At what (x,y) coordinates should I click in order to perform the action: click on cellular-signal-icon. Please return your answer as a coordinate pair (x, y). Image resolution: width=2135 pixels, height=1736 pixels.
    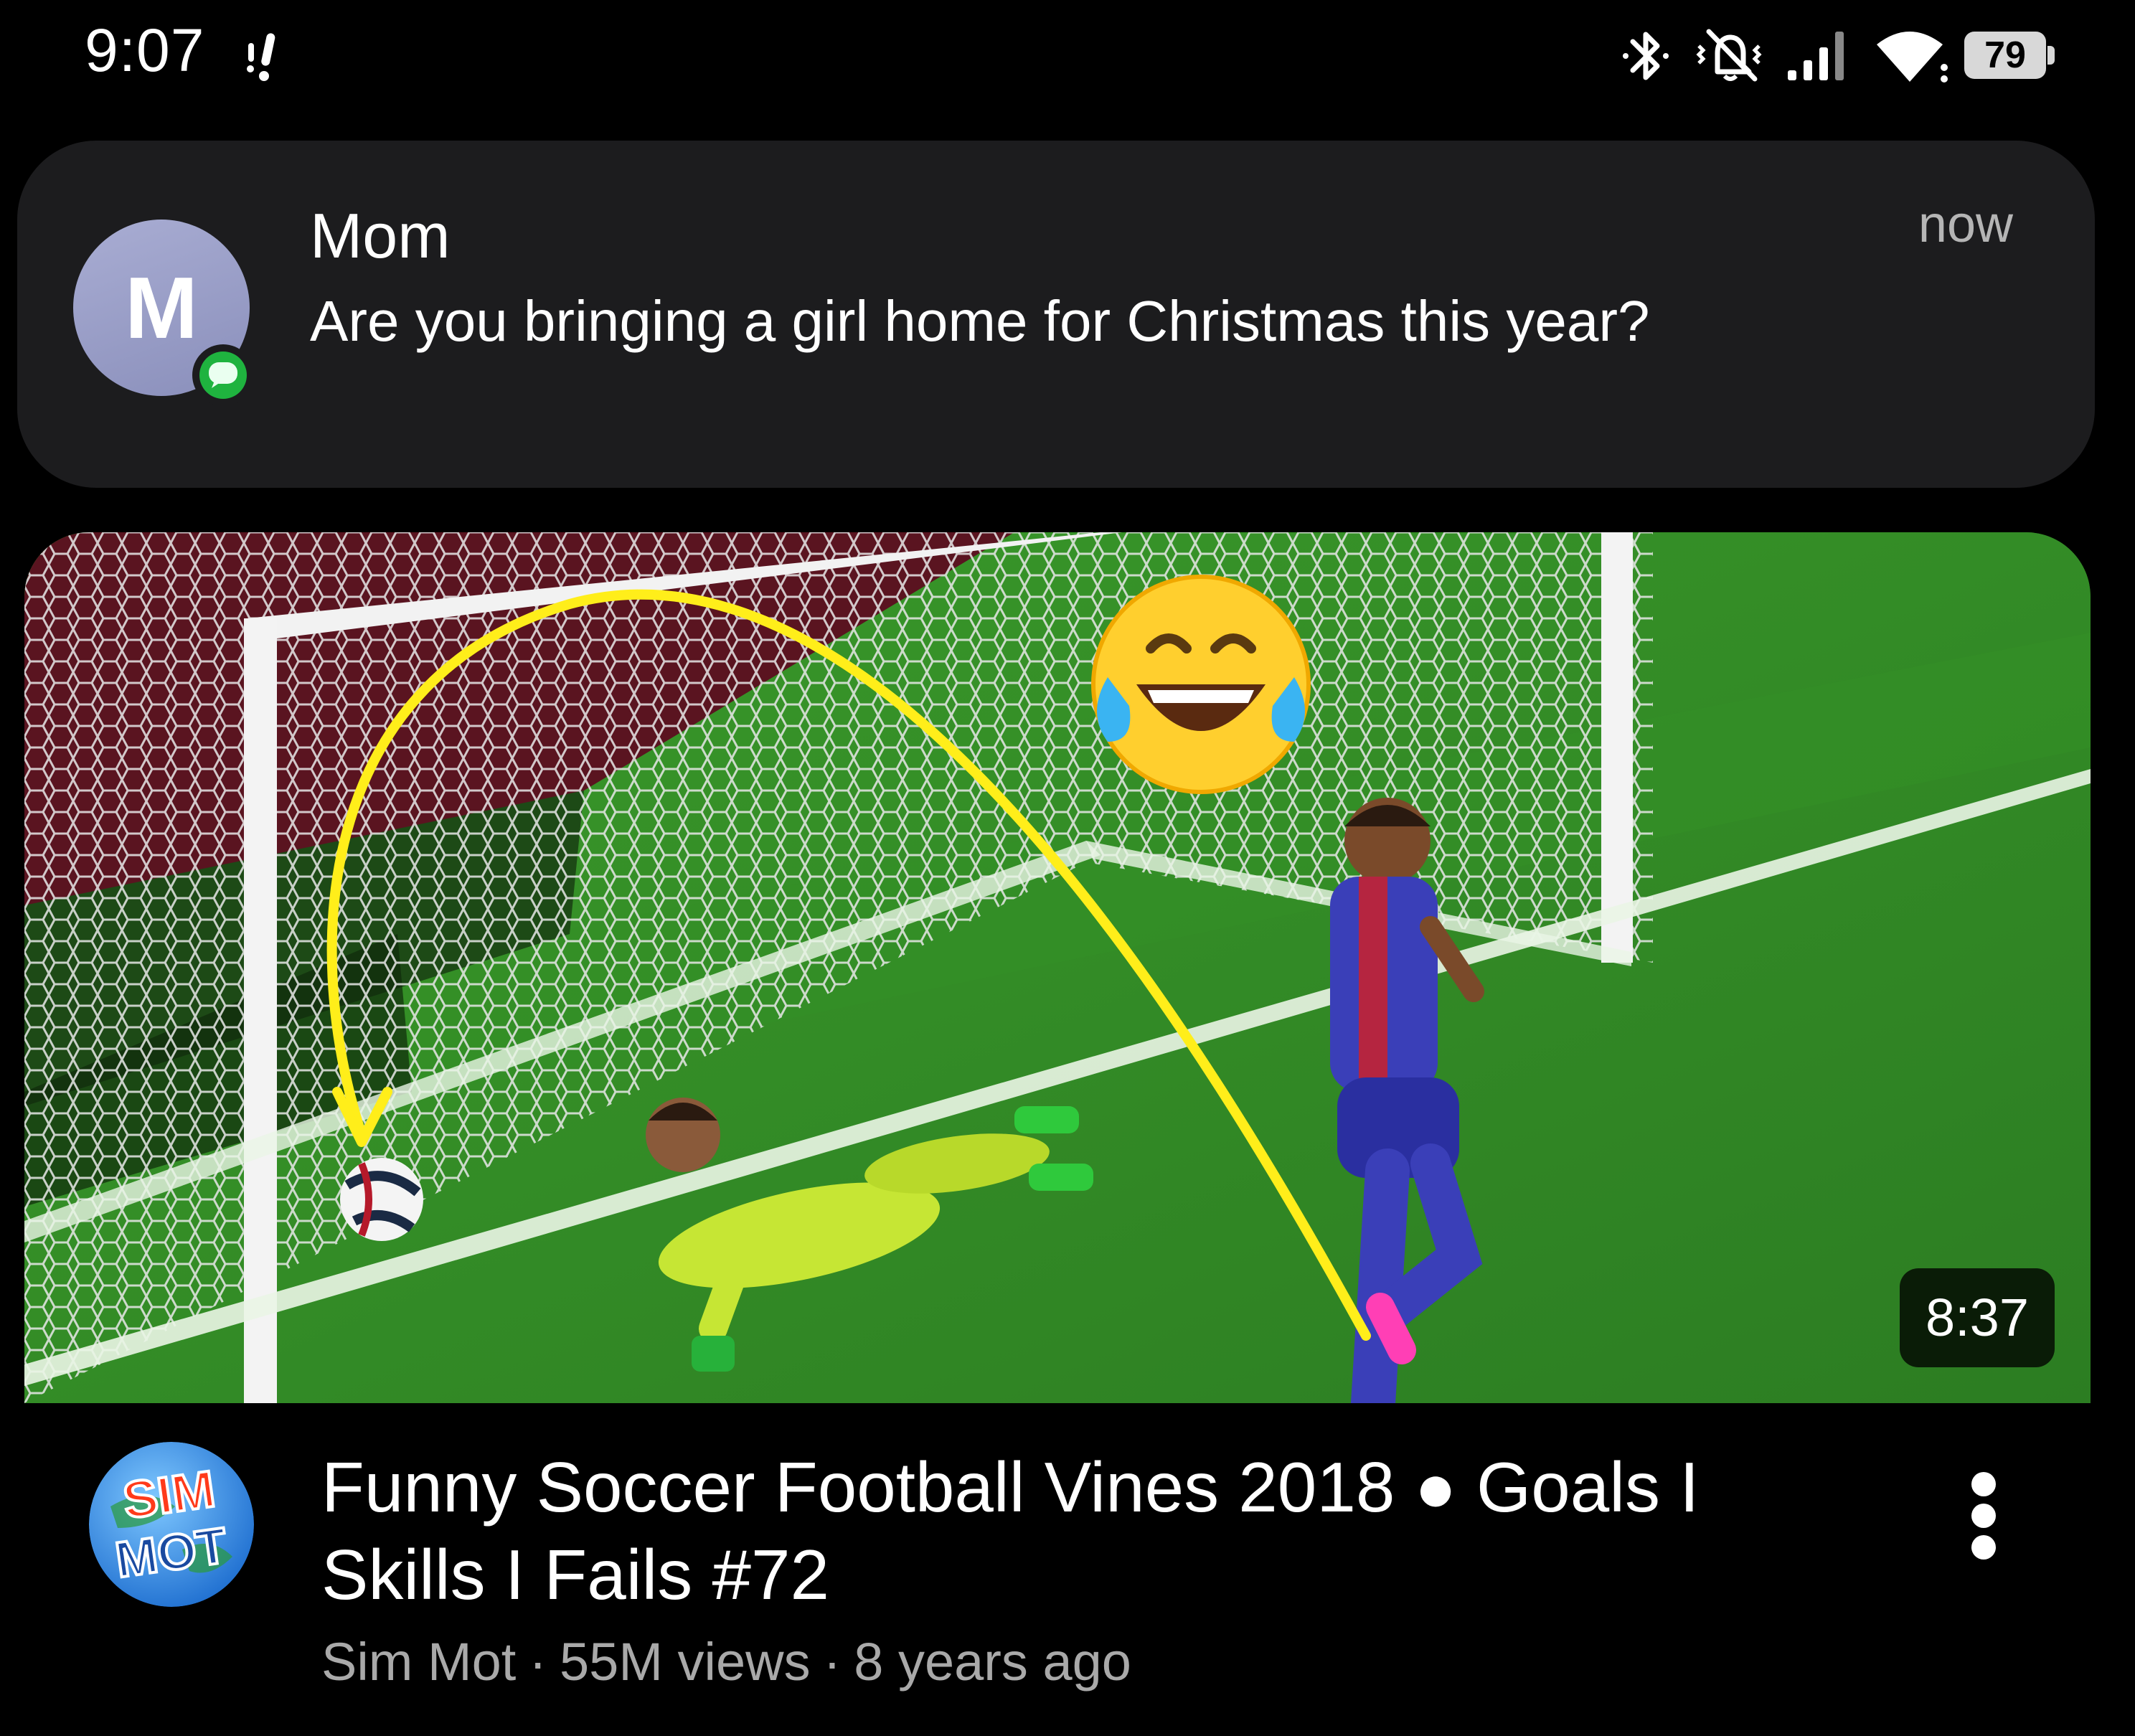
    Looking at the image, I should click on (1816, 56).